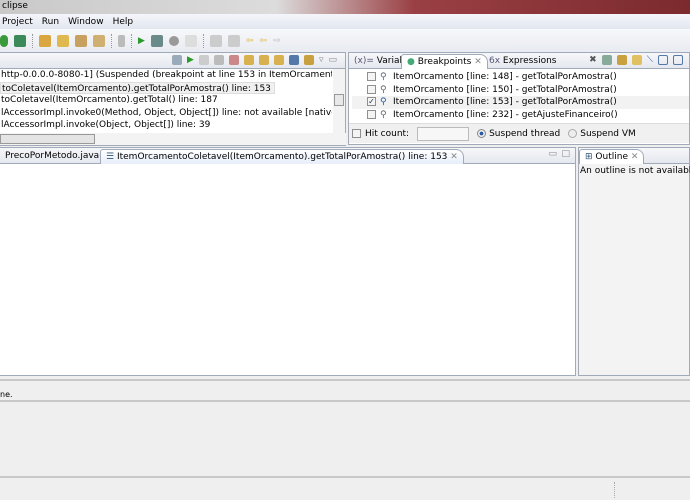 This screenshot has height=500, width=690. I want to click on vertical-scrollbar, so click(339, 101).